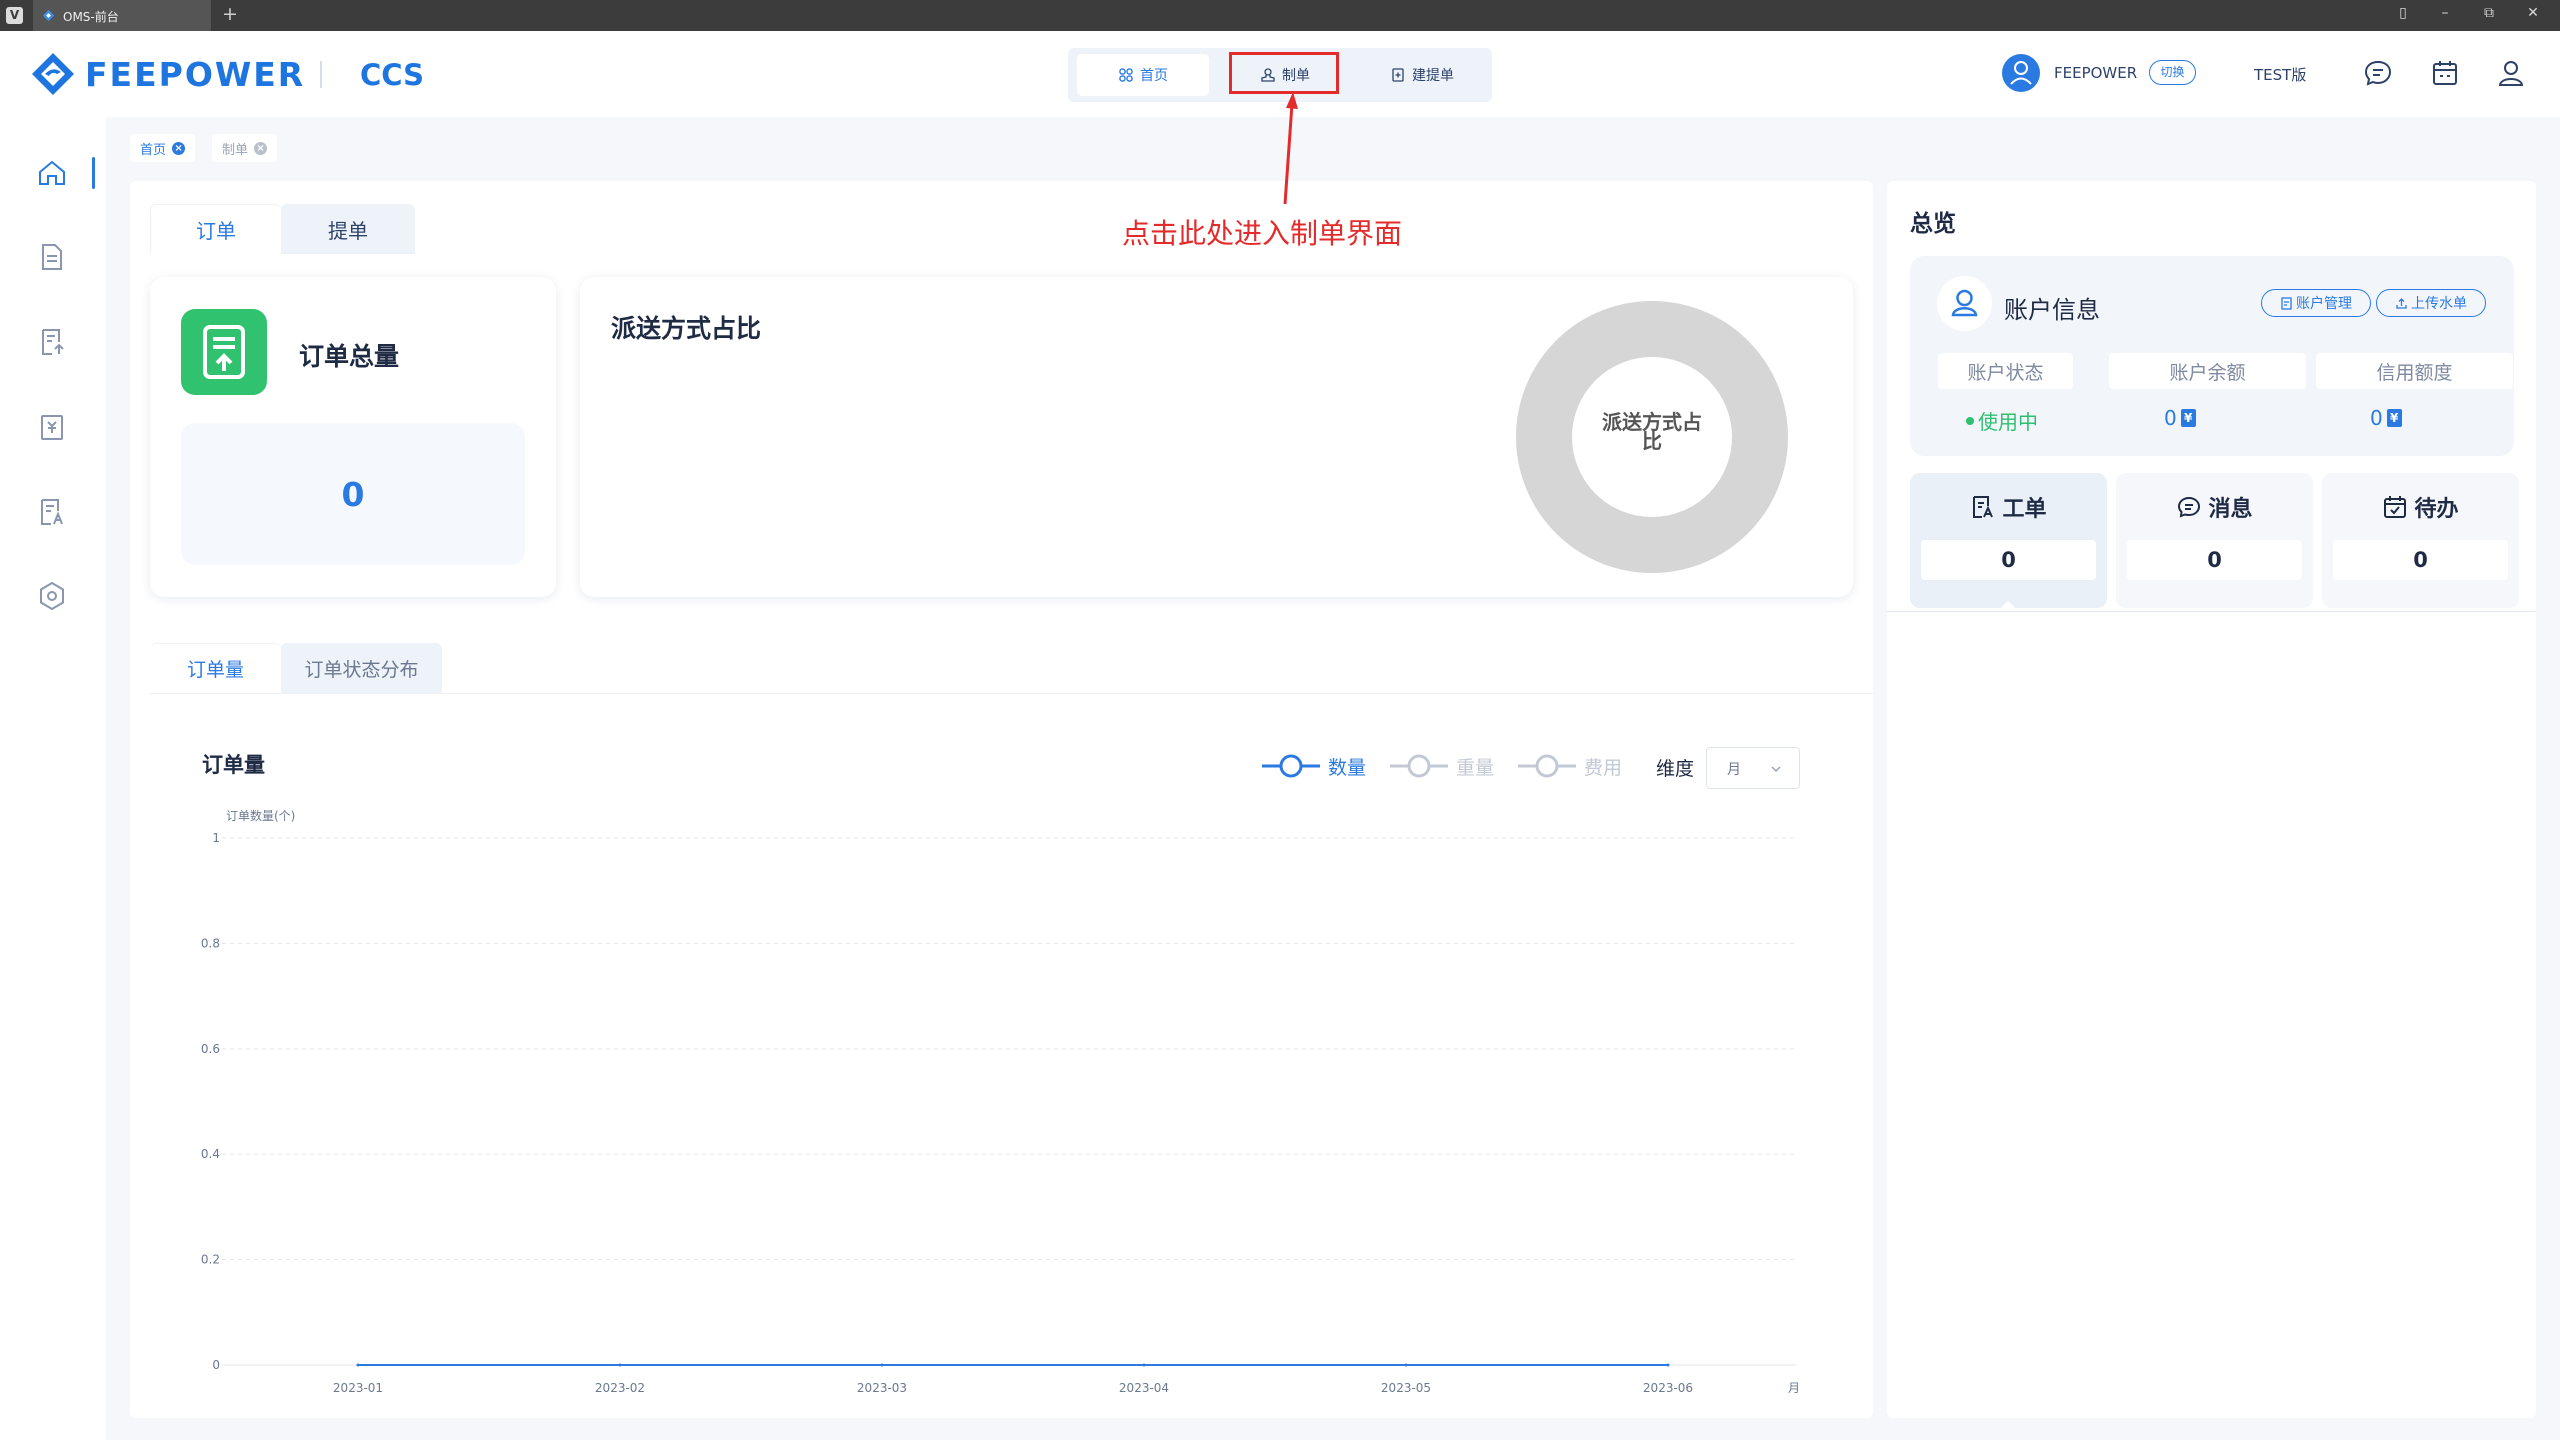  What do you see at coordinates (2511, 73) in the screenshot?
I see `user-profile-icon` at bounding box center [2511, 73].